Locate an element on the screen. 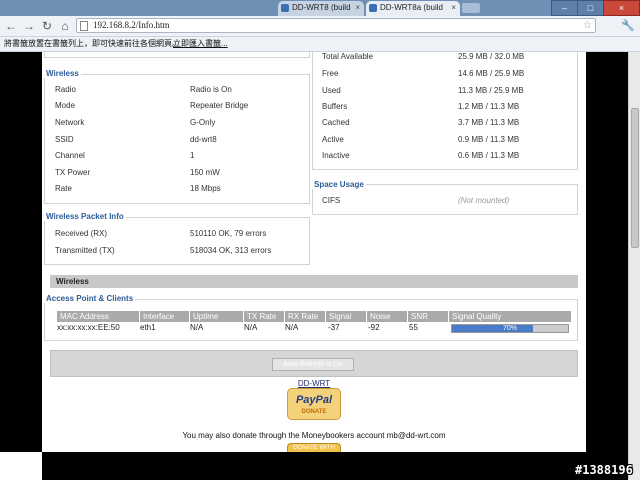  cell-signal: -37 is located at coordinates (334, 327).